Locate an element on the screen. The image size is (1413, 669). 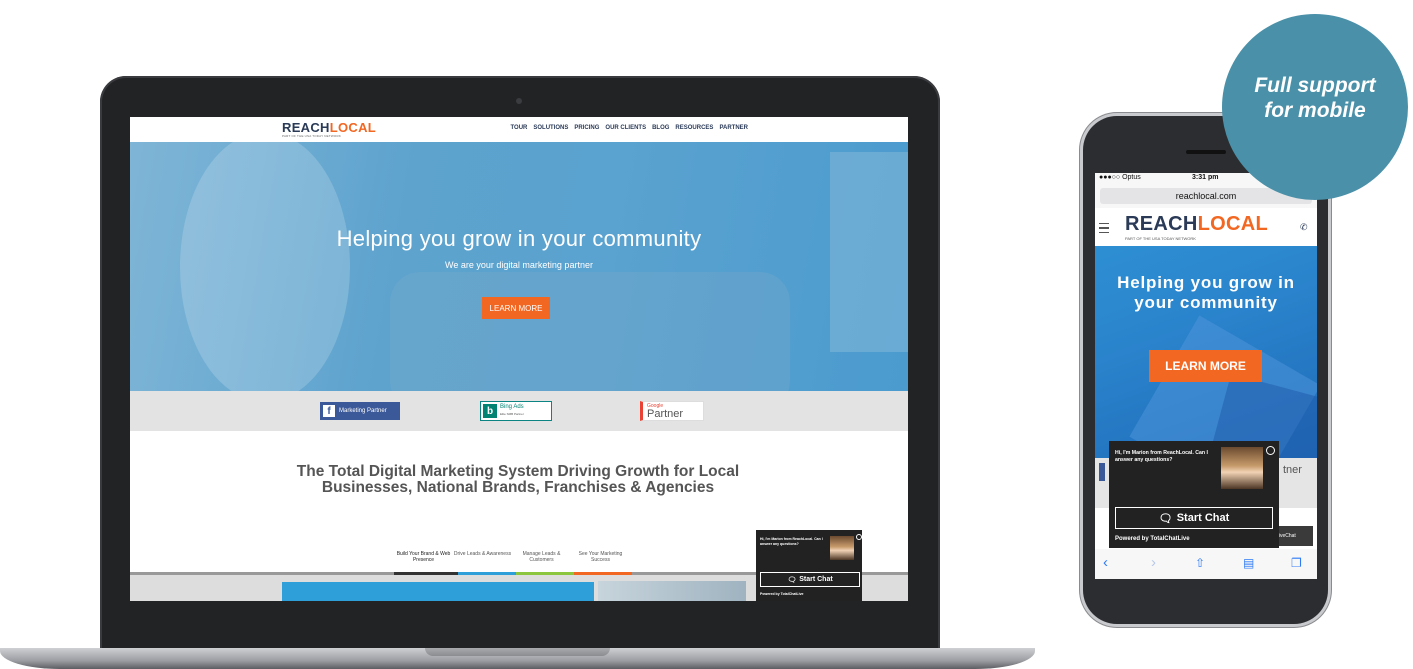
phone-call-icon: ✆ is located at coordinates (1304, 227).